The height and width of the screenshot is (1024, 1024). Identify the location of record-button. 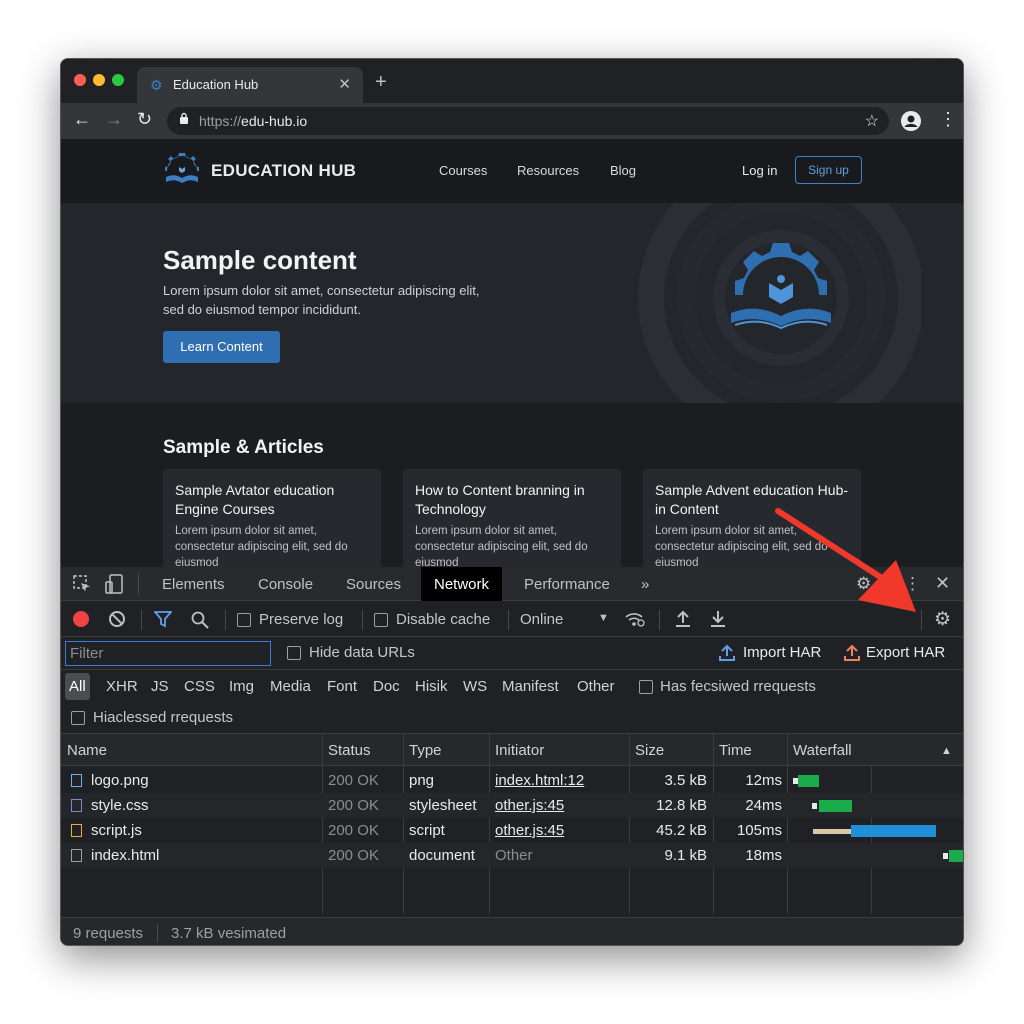
(81, 619).